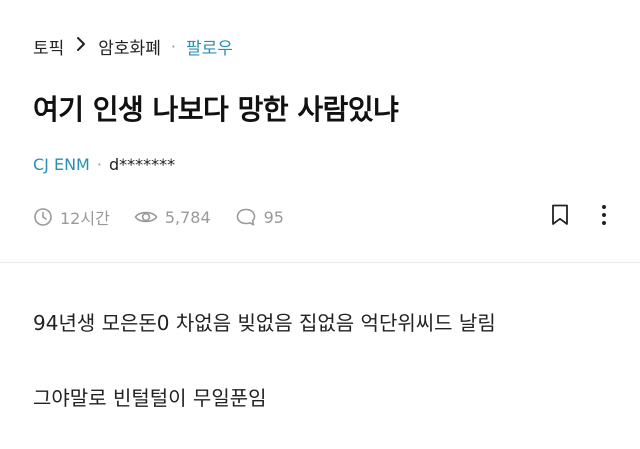 This screenshot has height=449, width=640. Describe the element at coordinates (129, 46) in the screenshot. I see `breadcrumb-channel-link: 암호화폐` at that location.